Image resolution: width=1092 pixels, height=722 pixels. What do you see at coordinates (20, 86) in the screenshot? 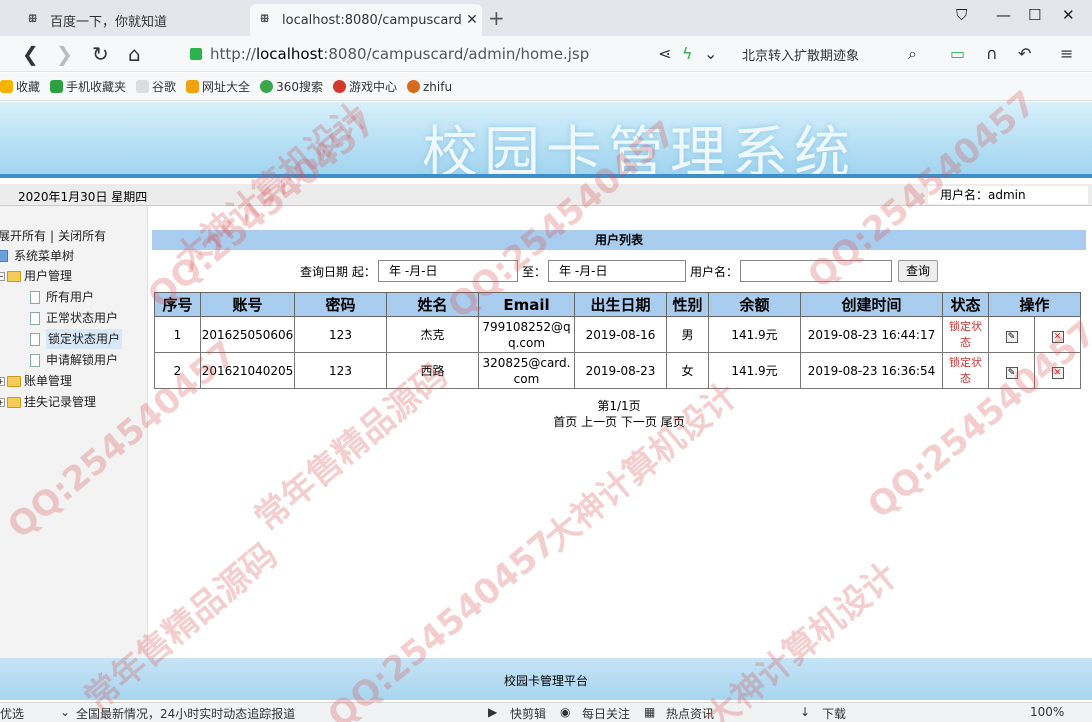
I see `bookmark-favorites: 收藏` at bounding box center [20, 86].